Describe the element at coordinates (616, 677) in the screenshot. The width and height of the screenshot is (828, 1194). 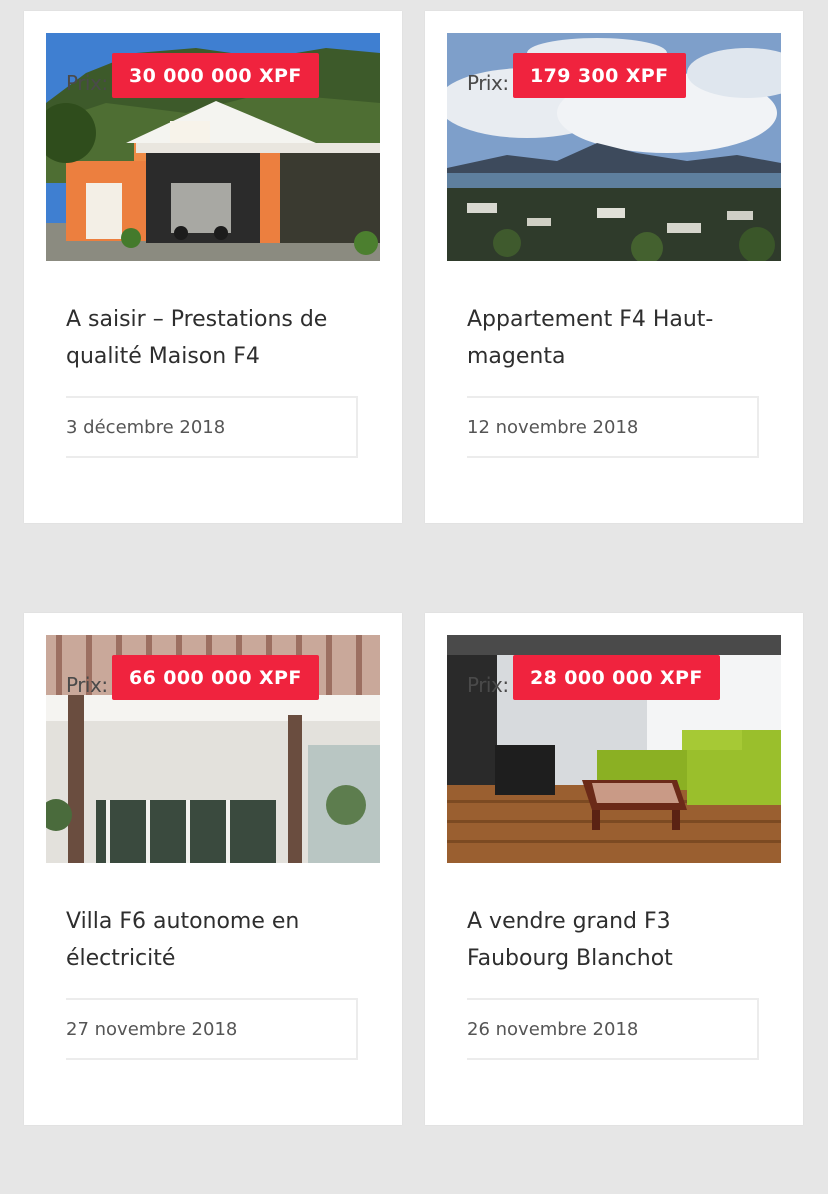
I see `price-badge: 28 000 000 XPF` at that location.